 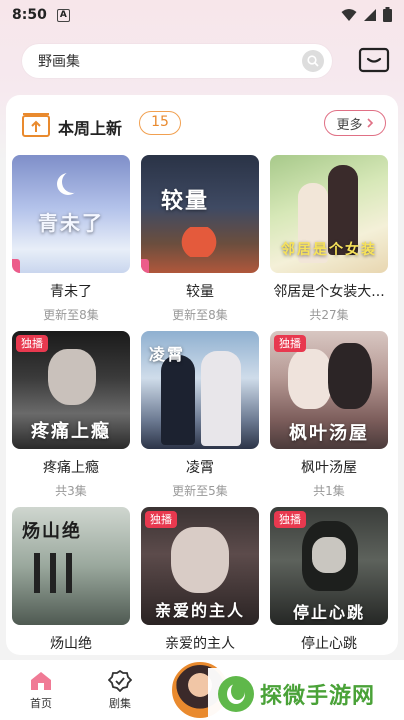 What do you see at coordinates (329, 390) in the screenshot?
I see `drama-cover: 独播 枫叶汤屋` at bounding box center [329, 390].